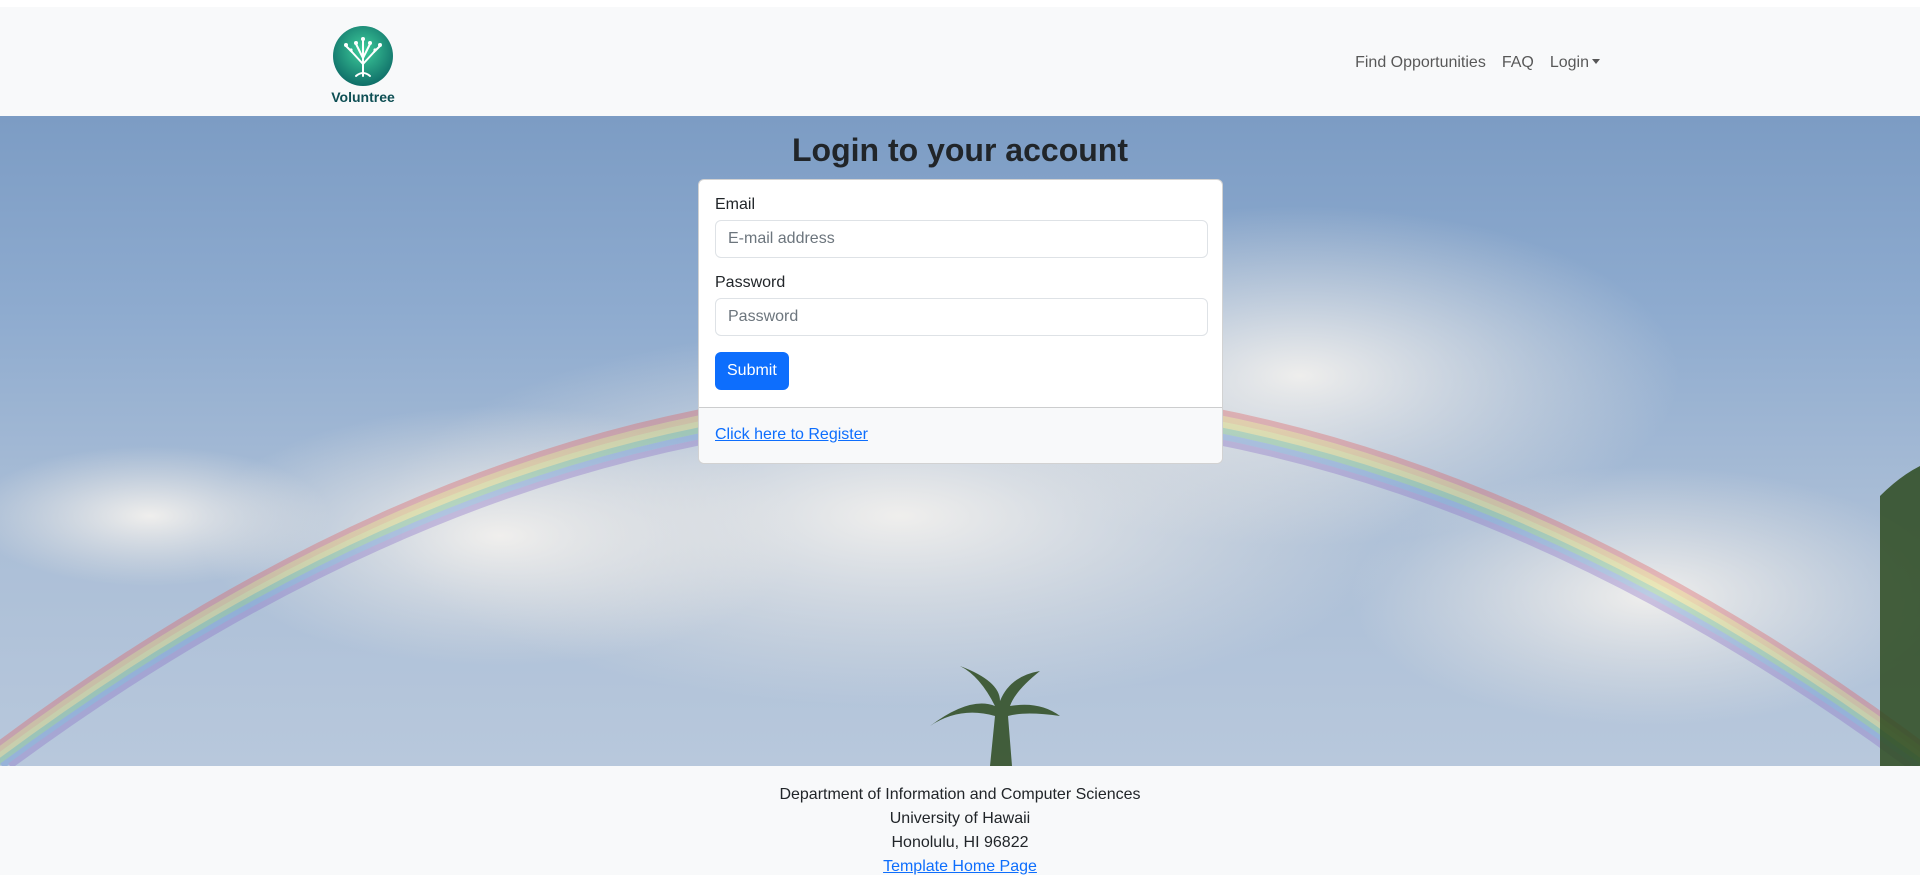  I want to click on login-form: Email Password Submit, so click(960, 293).